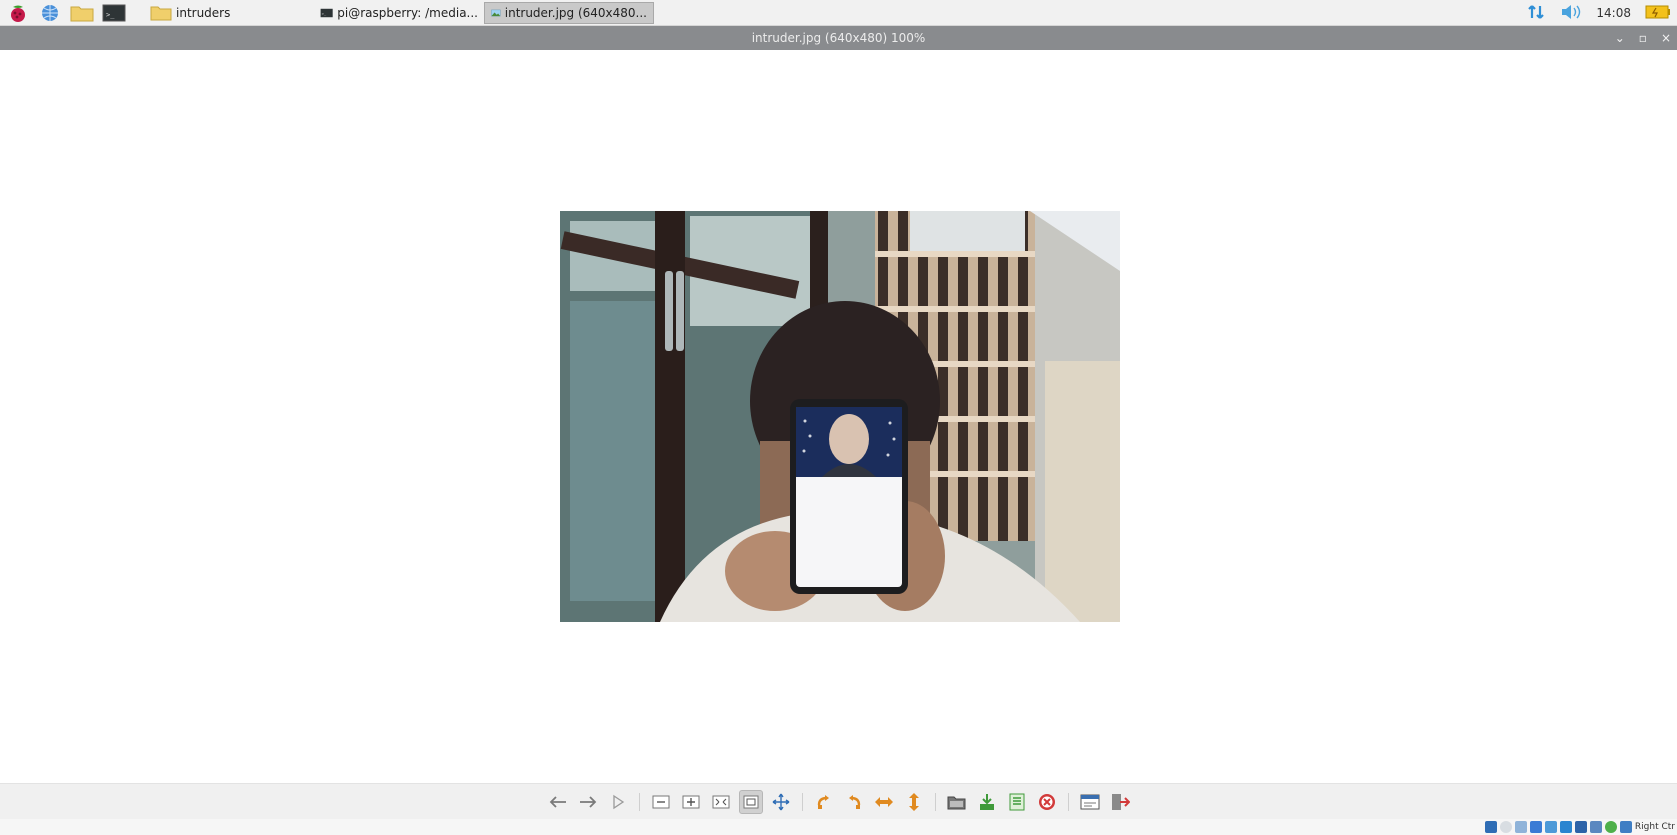 The width and height of the screenshot is (1677, 835). I want to click on rotate-left-button, so click(824, 802).